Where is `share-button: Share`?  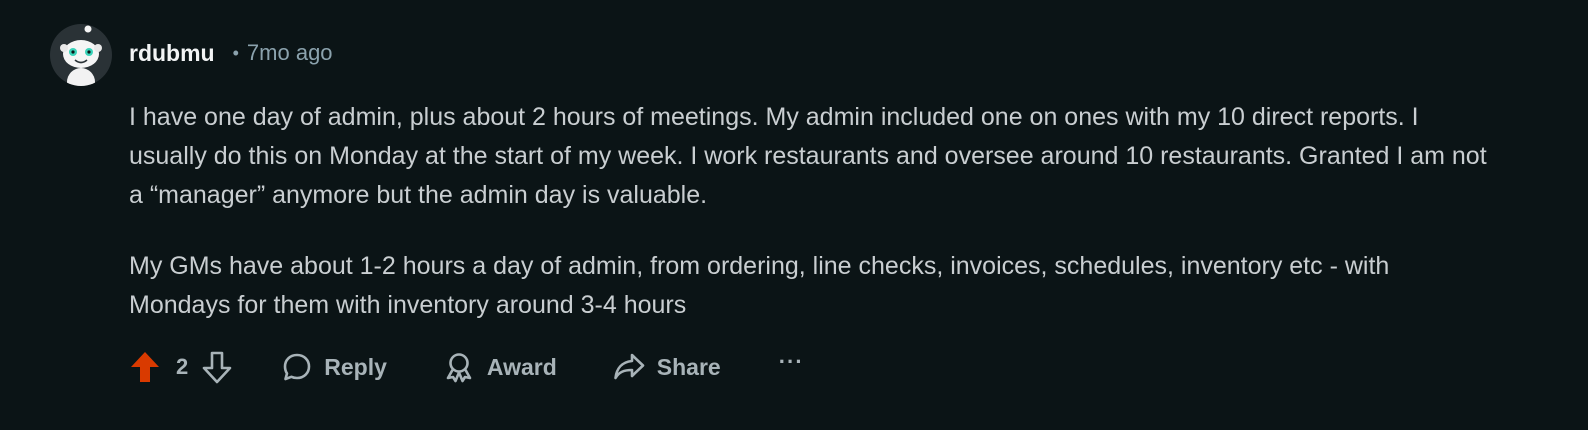
share-button: Share is located at coordinates (667, 367).